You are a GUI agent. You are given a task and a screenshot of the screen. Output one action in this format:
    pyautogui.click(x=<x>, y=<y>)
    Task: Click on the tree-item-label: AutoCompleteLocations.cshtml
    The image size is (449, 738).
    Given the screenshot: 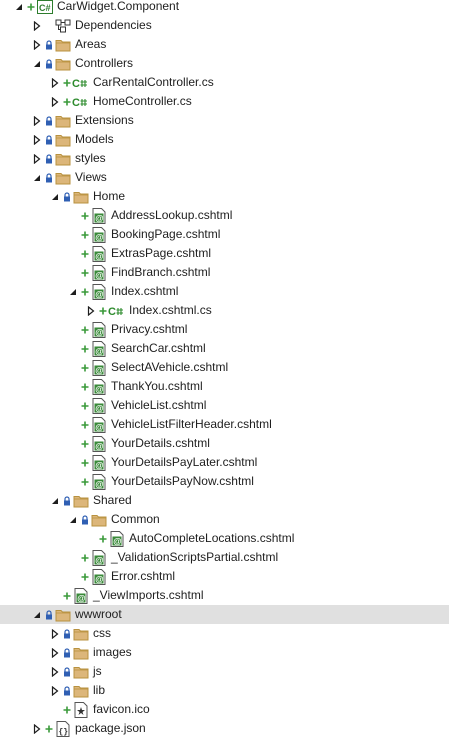 What is the action you would take?
    pyautogui.click(x=212, y=538)
    